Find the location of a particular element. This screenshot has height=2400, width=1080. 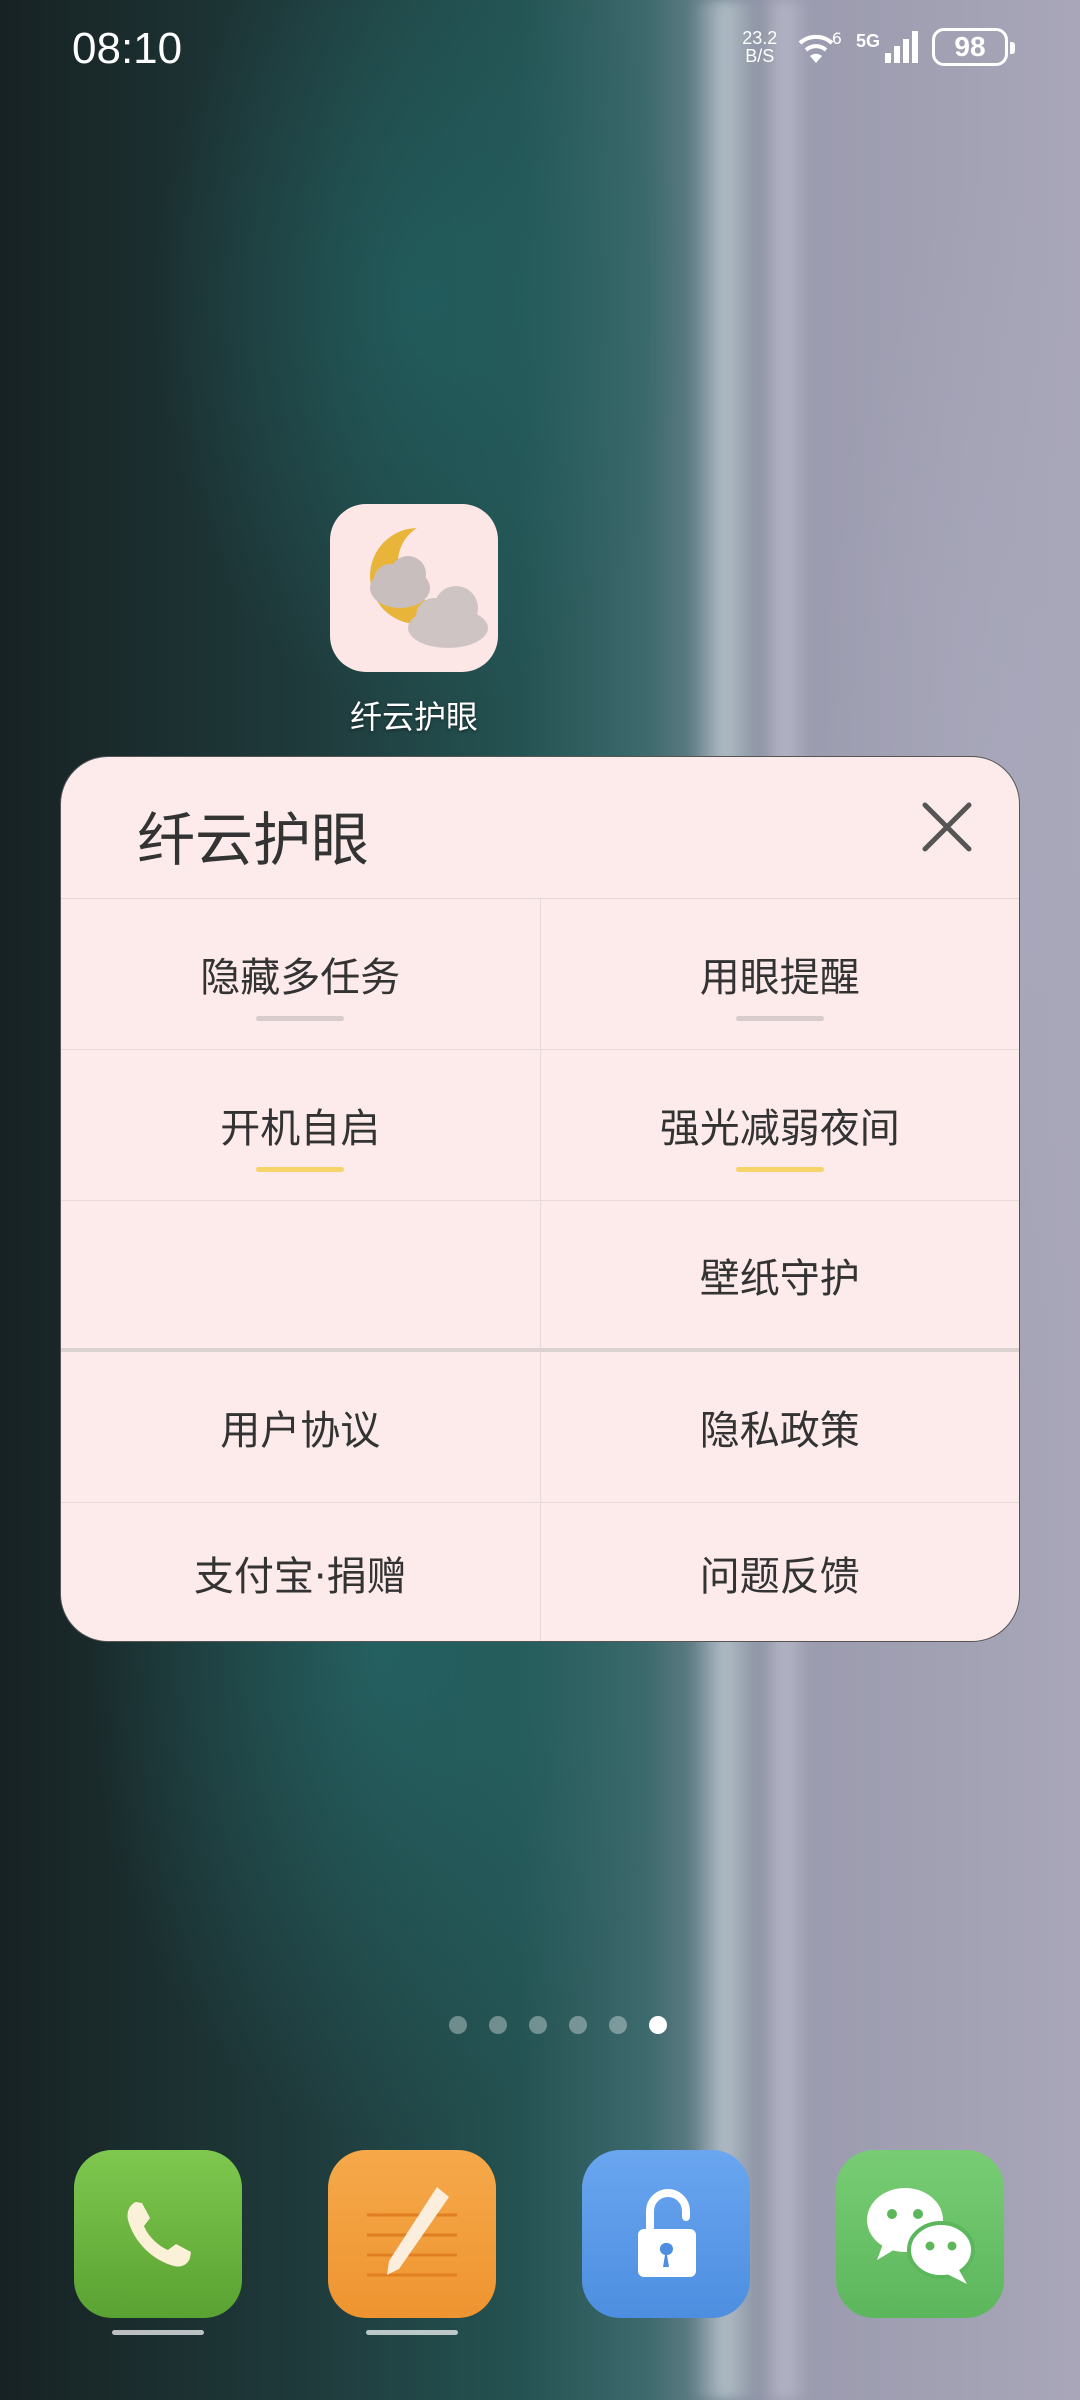

cellular-signal-icon: 5G is located at coordinates (887, 47).